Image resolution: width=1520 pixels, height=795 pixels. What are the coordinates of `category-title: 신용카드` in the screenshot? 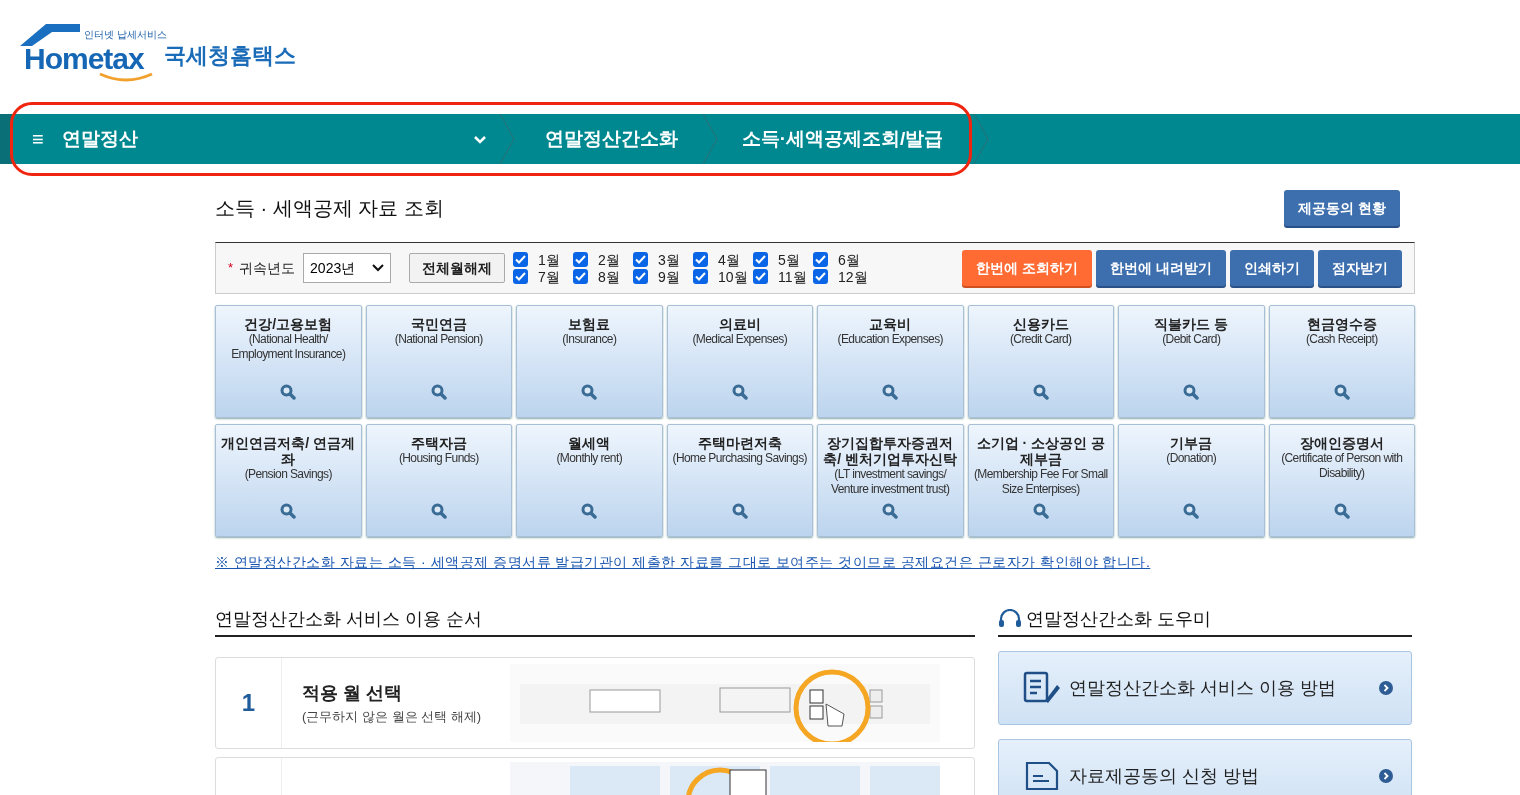 It's located at (1040, 324).